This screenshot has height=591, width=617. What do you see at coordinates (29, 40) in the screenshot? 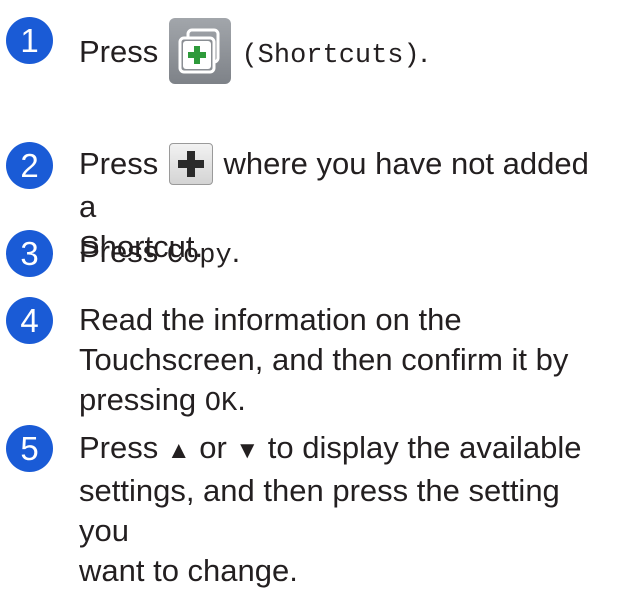
I see `step-number-badge: 1` at bounding box center [29, 40].